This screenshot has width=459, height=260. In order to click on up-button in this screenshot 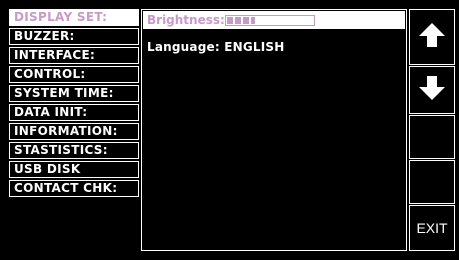, I will do `click(432, 37)`.